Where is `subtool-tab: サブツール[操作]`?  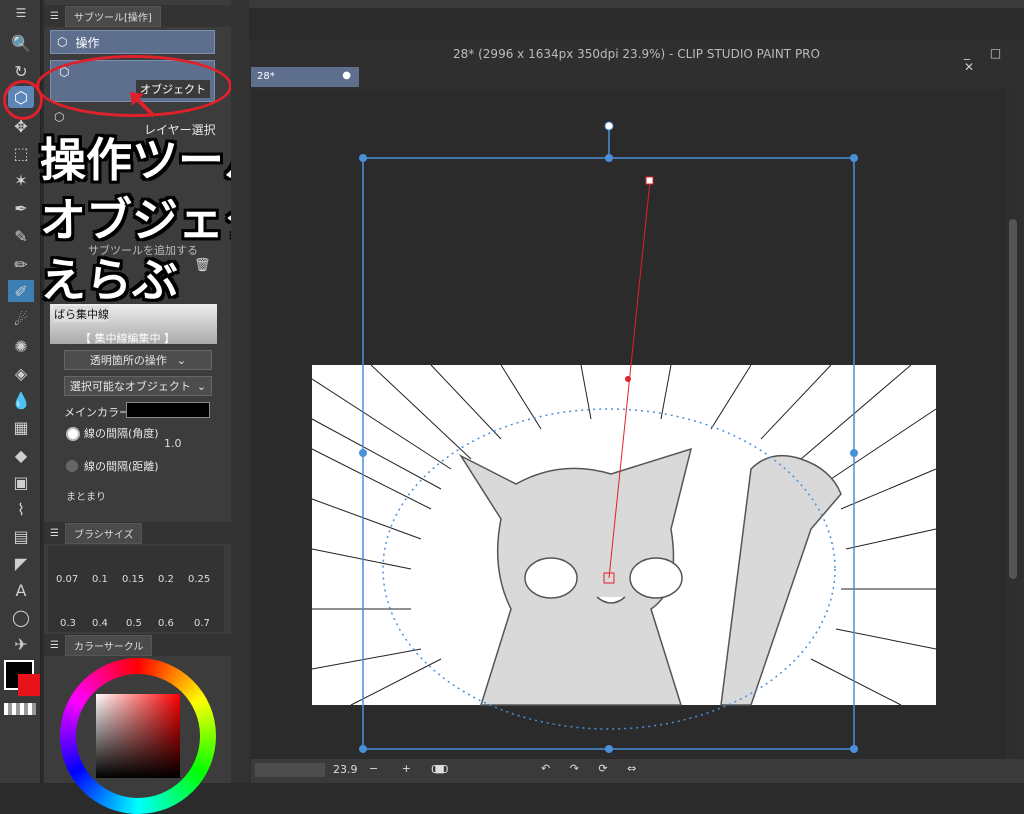 subtool-tab: サブツール[操作] is located at coordinates (112, 16).